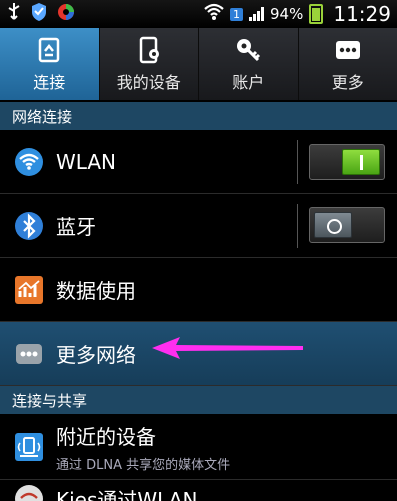 The height and width of the screenshot is (501, 397). Describe the element at coordinates (49, 50) in the screenshot. I see `connection-icon` at that location.